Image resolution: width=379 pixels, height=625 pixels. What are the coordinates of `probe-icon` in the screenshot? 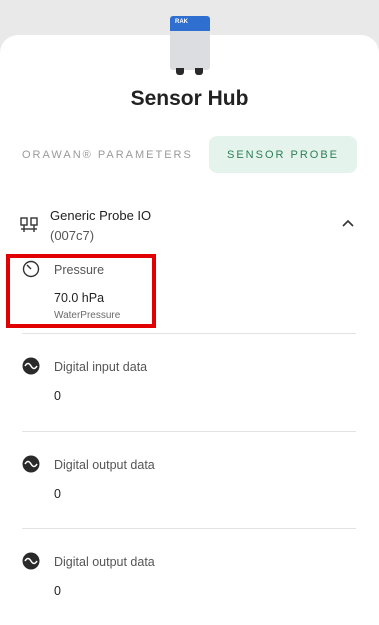 It's located at (29, 224).